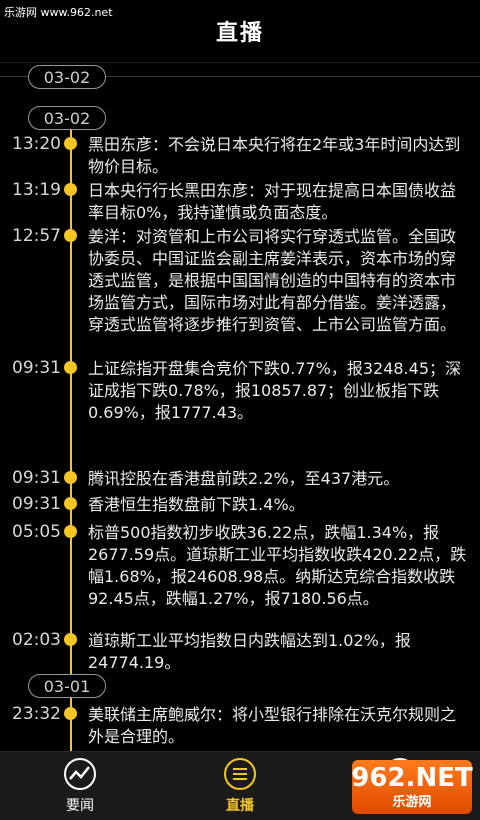 Image resolution: width=480 pixels, height=820 pixels. What do you see at coordinates (244, 478) in the screenshot?
I see `news-text: 腾讯控股在香港盘前跌2.2%，至437港元。` at bounding box center [244, 478].